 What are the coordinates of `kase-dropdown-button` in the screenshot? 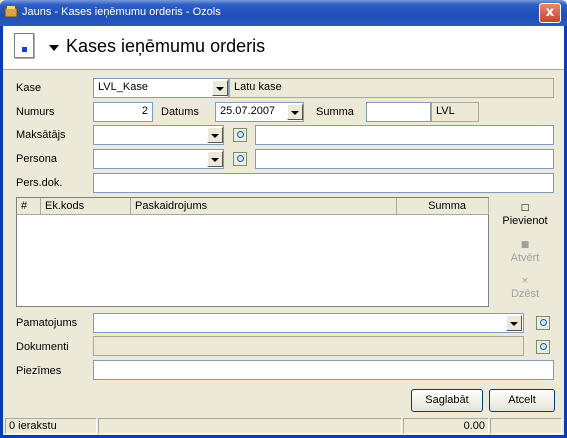 It's located at (220, 88).